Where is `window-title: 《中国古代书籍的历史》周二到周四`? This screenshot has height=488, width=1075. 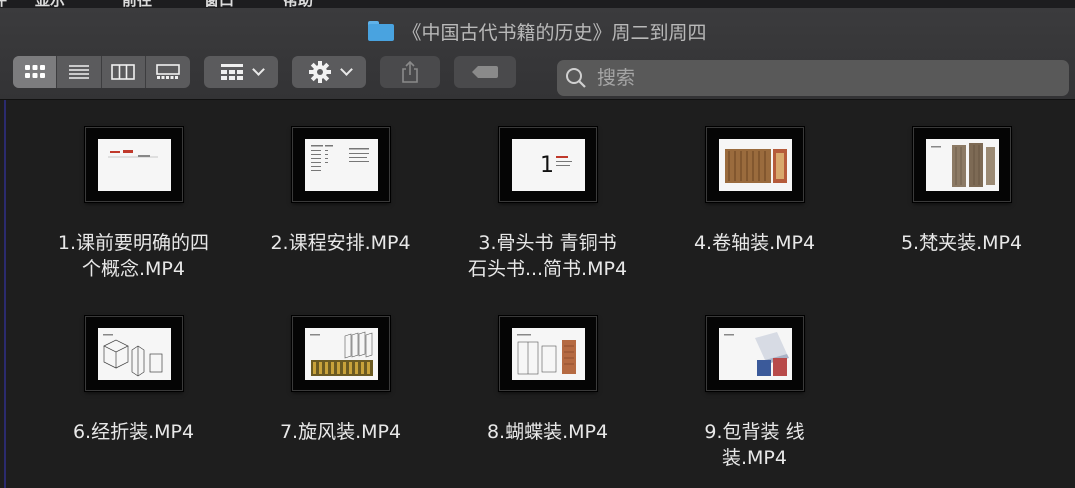
window-title: 《中国古代书籍的历史》周二到周四 is located at coordinates (554, 32).